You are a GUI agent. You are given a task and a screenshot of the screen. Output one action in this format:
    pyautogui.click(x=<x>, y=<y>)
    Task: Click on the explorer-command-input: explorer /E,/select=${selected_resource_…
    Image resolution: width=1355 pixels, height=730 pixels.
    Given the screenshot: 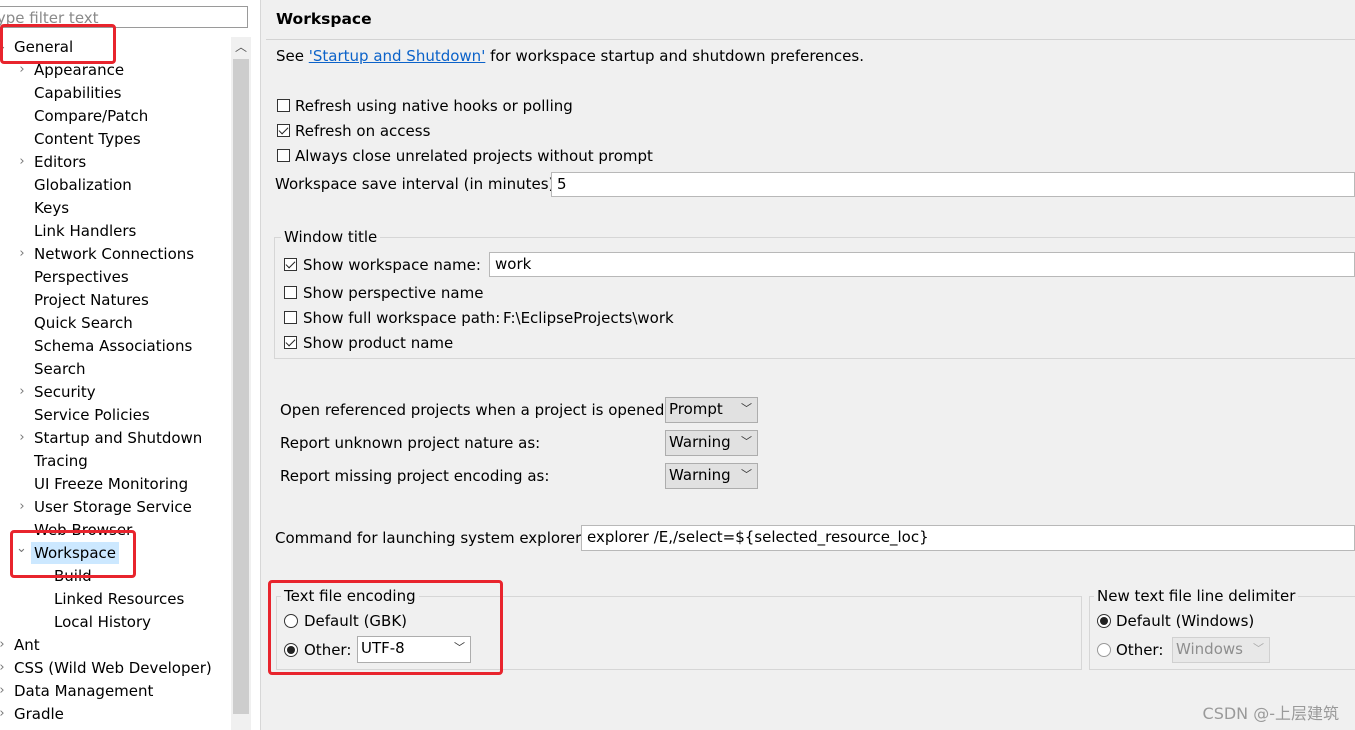 What is the action you would take?
    pyautogui.click(x=968, y=538)
    